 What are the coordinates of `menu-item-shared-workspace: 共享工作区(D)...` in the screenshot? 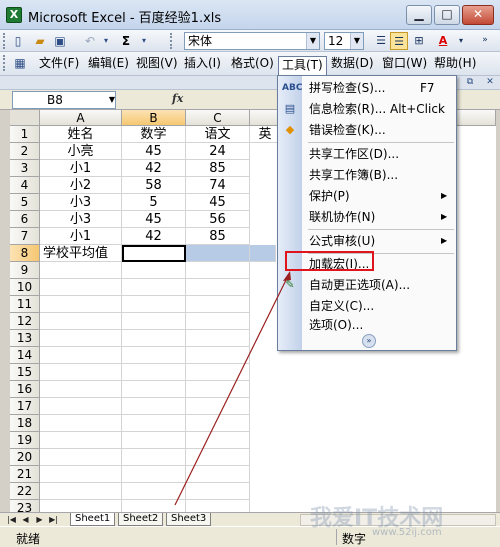 It's located at (367, 154).